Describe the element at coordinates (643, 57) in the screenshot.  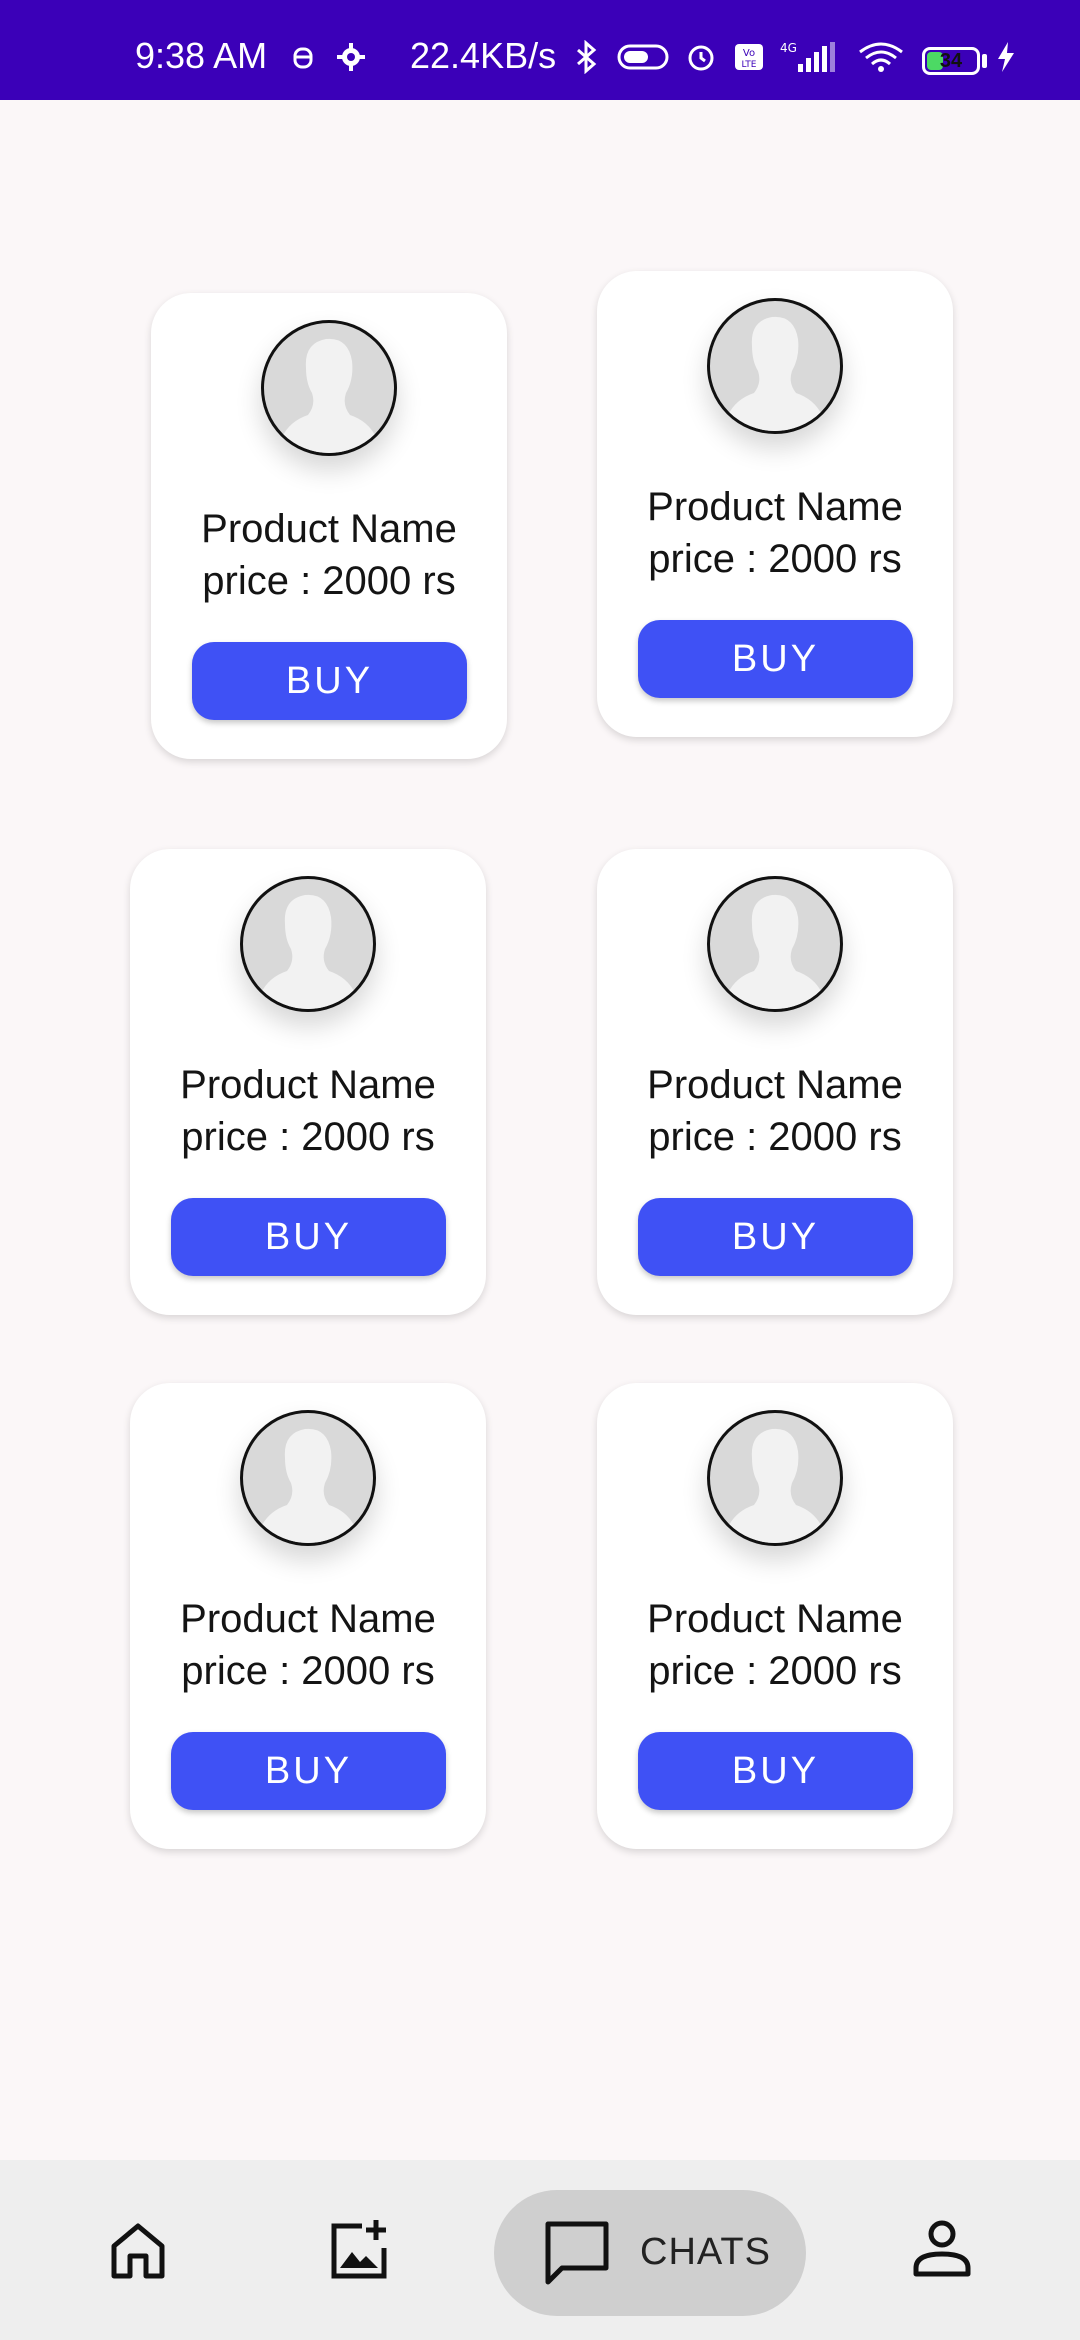
I see `toggle-icon` at that location.